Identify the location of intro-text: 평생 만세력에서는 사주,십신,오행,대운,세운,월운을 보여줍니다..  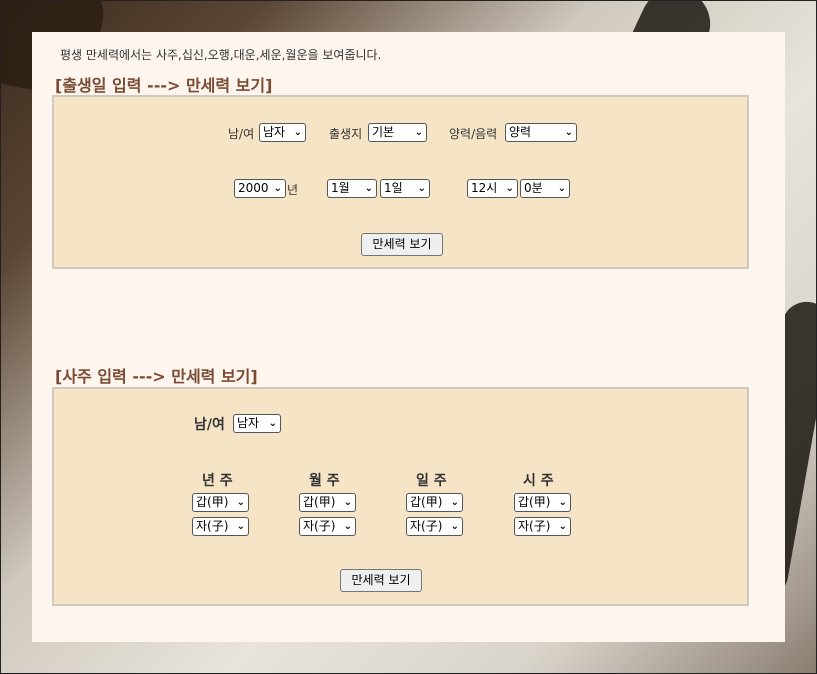
(221, 55).